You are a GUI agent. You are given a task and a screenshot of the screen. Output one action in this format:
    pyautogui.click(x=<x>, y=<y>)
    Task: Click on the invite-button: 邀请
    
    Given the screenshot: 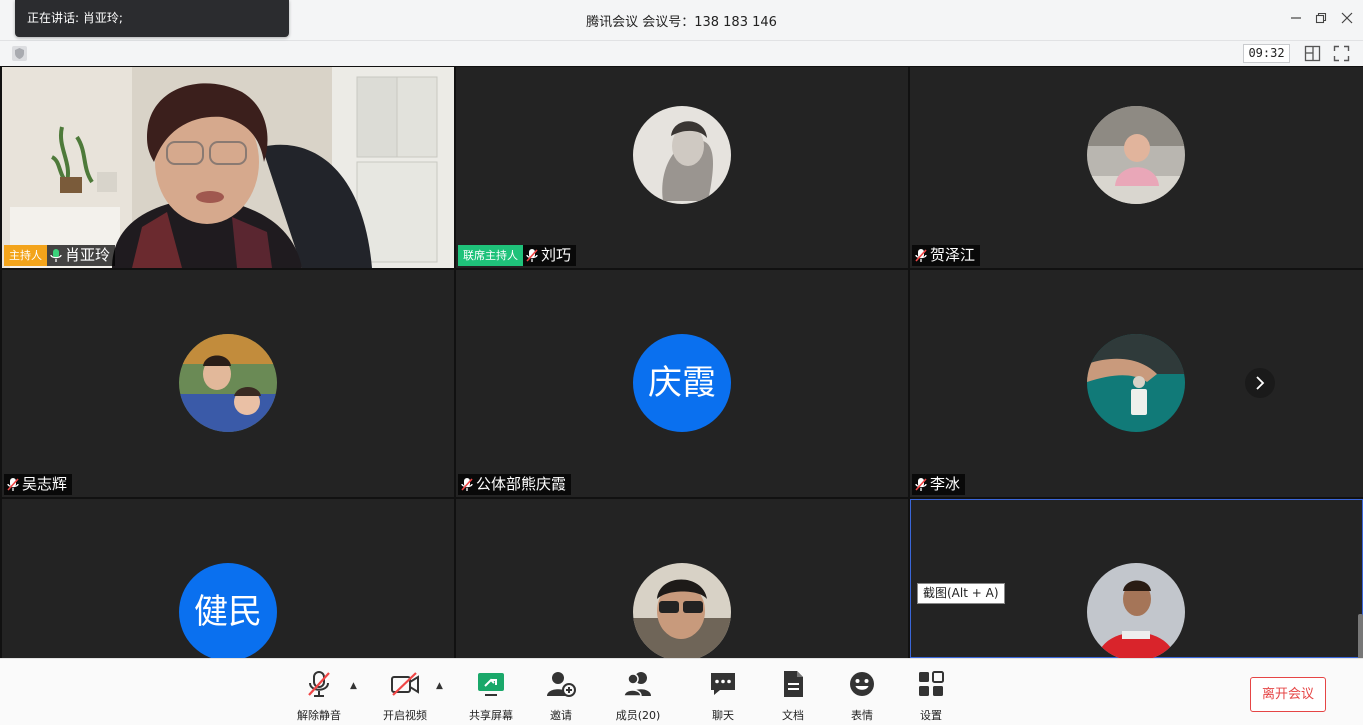 What is the action you would take?
    pyautogui.click(x=561, y=696)
    